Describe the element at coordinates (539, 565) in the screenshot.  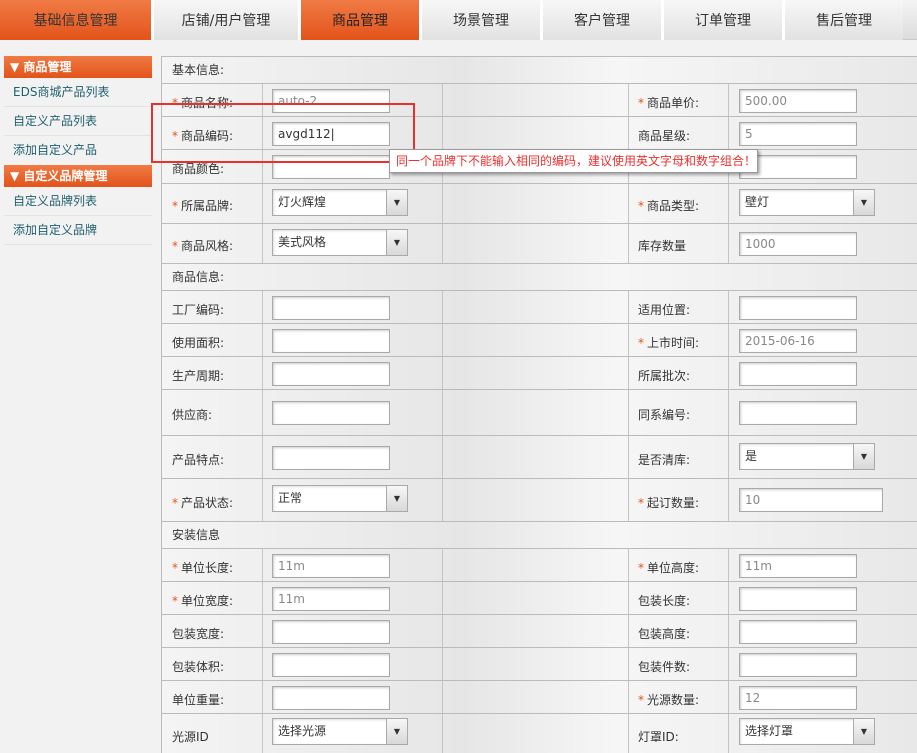
I see `form-row: * 单位长度: 11m * 单位高度: 11m` at that location.